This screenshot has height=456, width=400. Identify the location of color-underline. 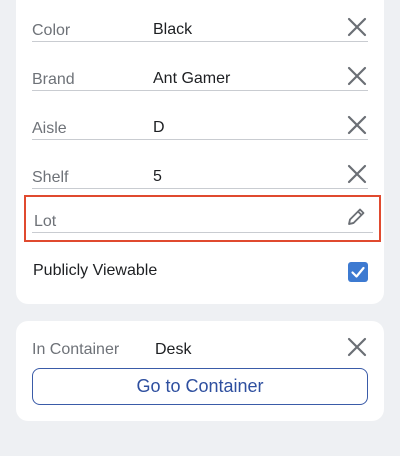
(200, 41).